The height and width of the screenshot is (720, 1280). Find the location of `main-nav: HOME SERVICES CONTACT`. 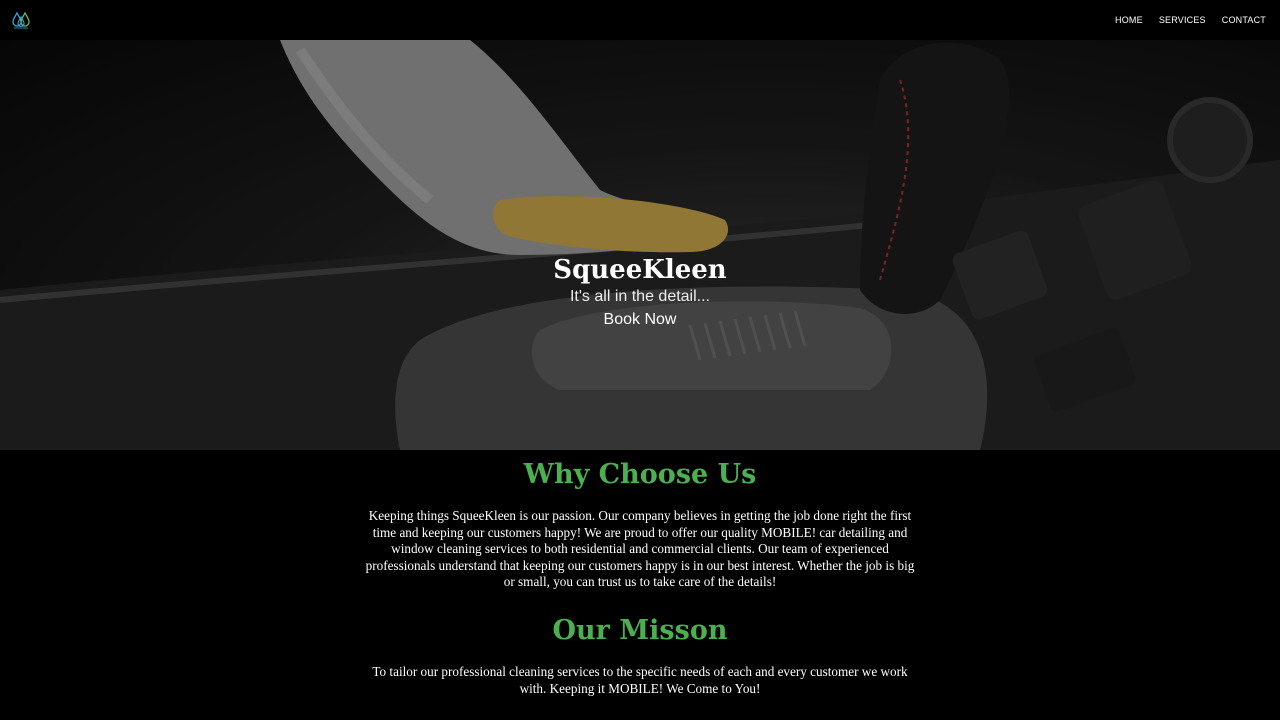

main-nav: HOME SERVICES CONTACT is located at coordinates (1190, 20).